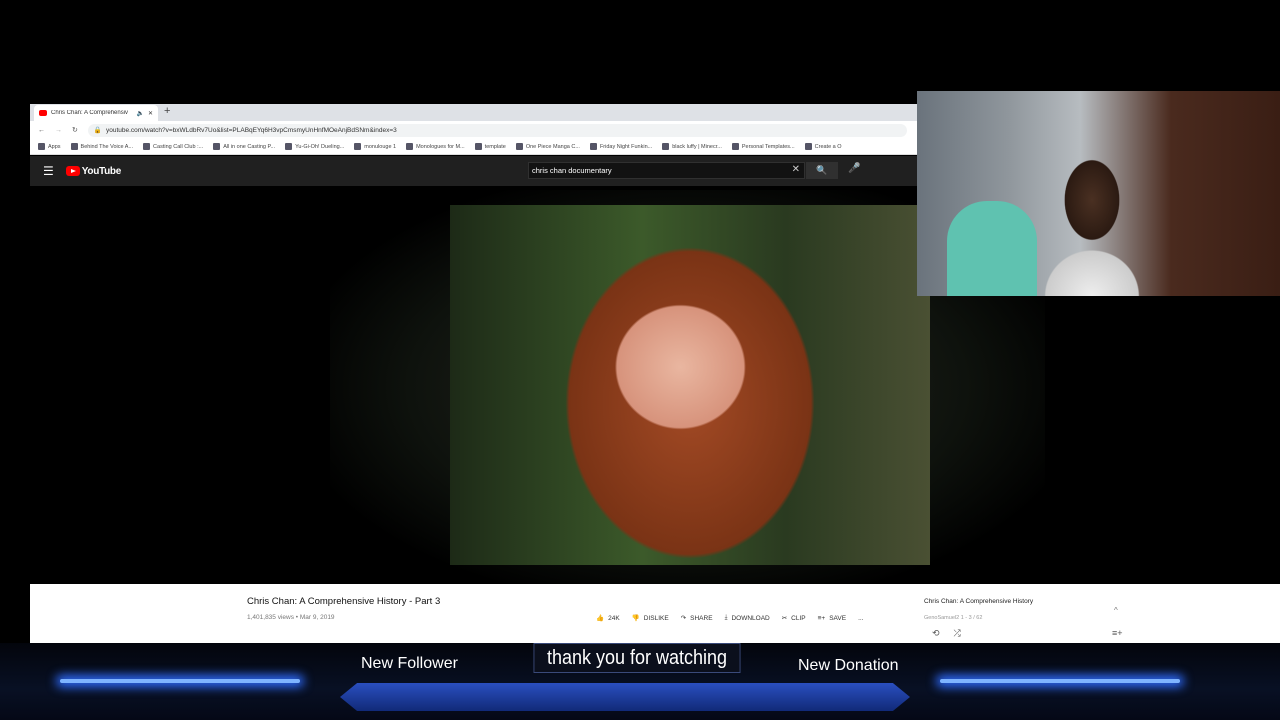  What do you see at coordinates (72, 171) in the screenshot?
I see `youtube-play-icon` at bounding box center [72, 171].